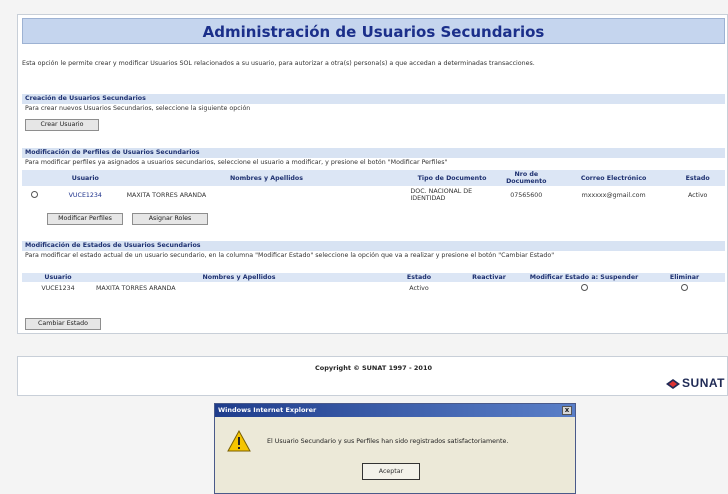  Describe the element at coordinates (526, 195) in the screenshot. I see `cell-nro: 07565600` at that location.